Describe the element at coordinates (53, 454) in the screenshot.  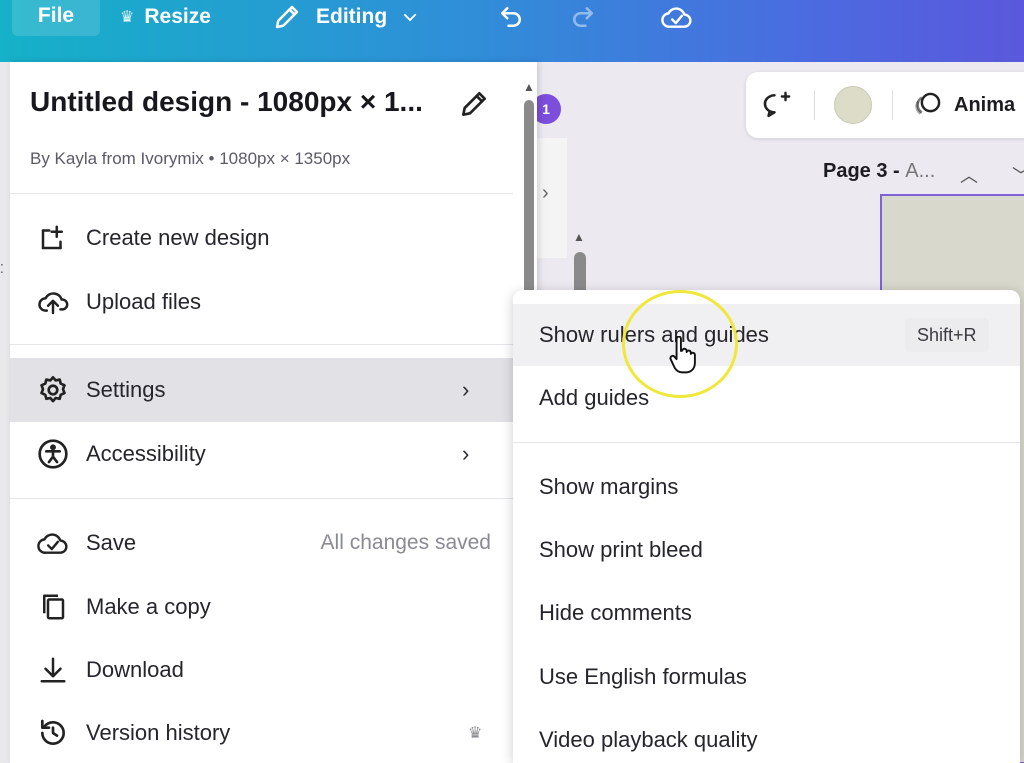
I see `accessibility-icon` at that location.